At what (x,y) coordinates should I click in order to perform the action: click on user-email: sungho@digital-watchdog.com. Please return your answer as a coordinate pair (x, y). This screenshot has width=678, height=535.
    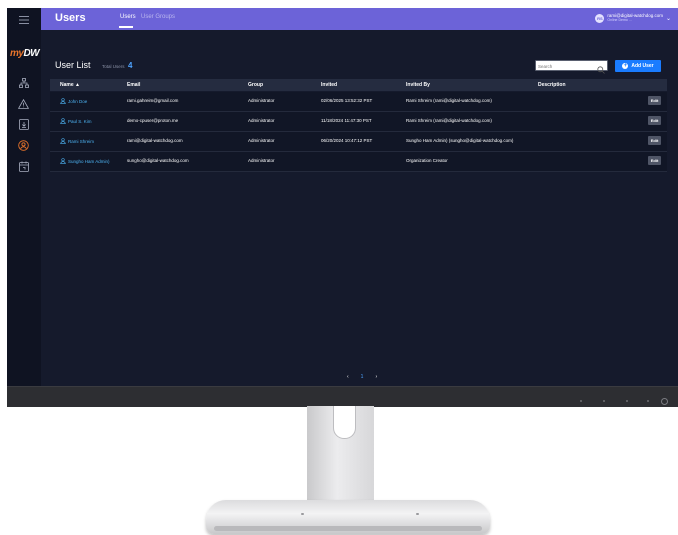
    Looking at the image, I should click on (158, 160).